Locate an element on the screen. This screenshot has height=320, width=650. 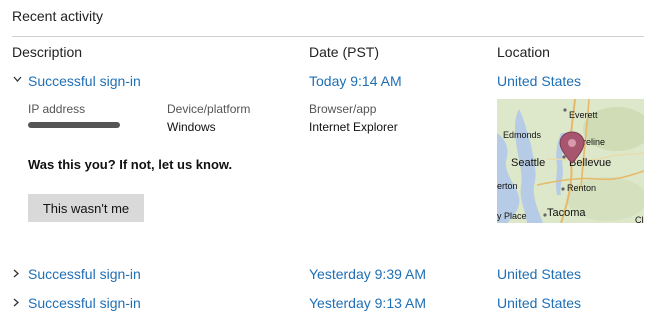
chevron-down-icon is located at coordinates (17, 79).